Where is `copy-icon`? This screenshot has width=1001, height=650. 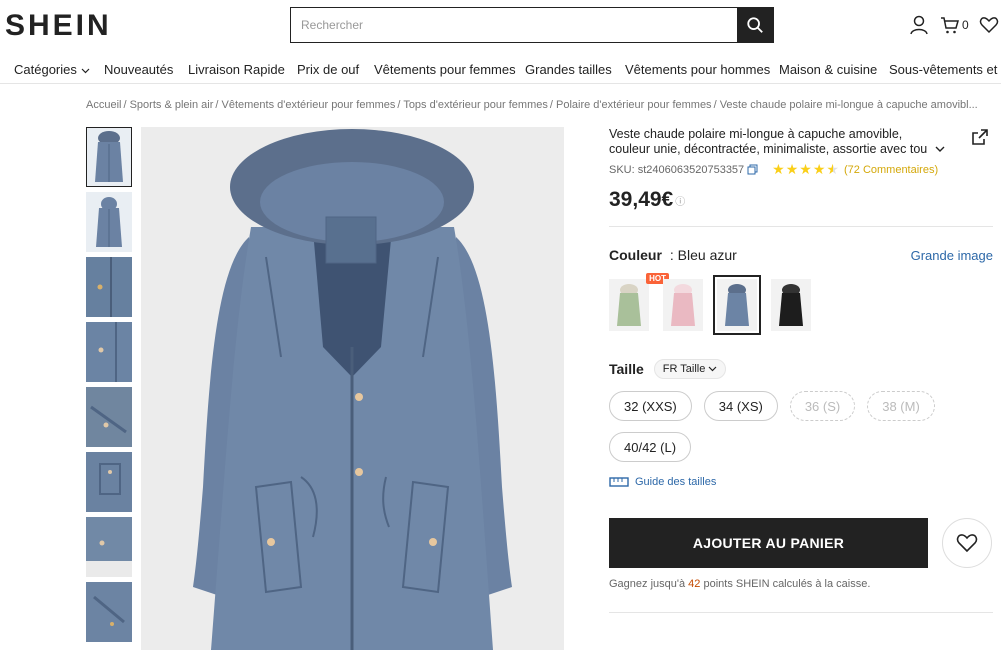 copy-icon is located at coordinates (752, 169).